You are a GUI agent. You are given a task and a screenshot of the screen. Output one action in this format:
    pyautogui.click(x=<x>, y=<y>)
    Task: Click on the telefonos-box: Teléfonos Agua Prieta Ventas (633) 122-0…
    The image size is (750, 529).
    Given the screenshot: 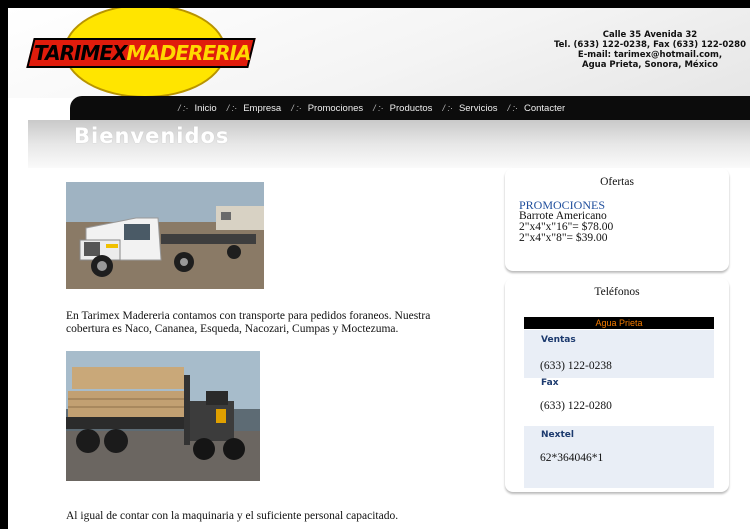 What is the action you would take?
    pyautogui.click(x=617, y=385)
    